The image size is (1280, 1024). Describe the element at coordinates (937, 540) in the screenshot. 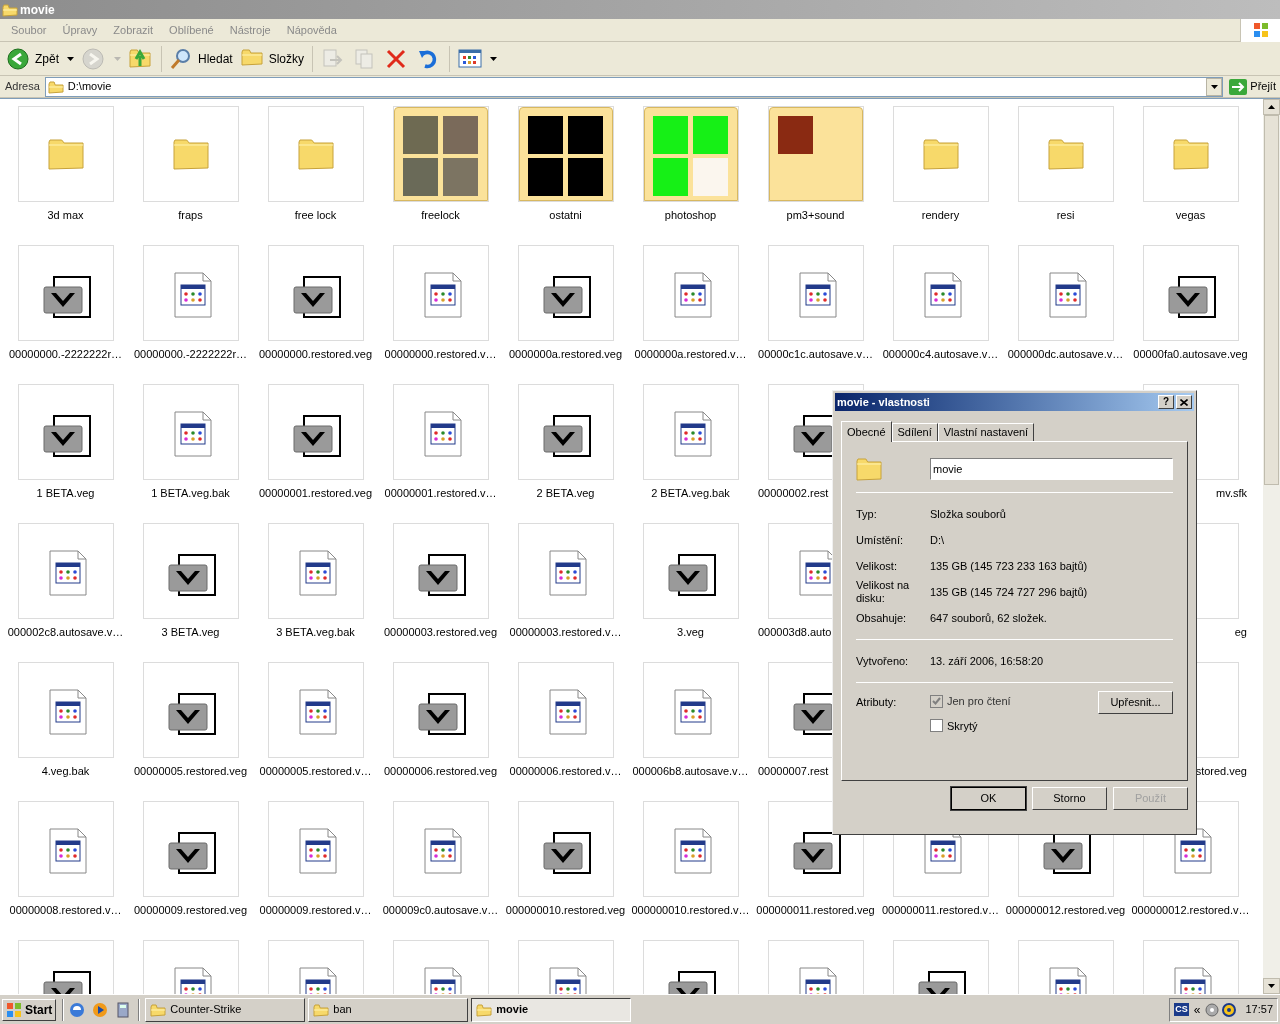

I see `property-value: D:\` at that location.